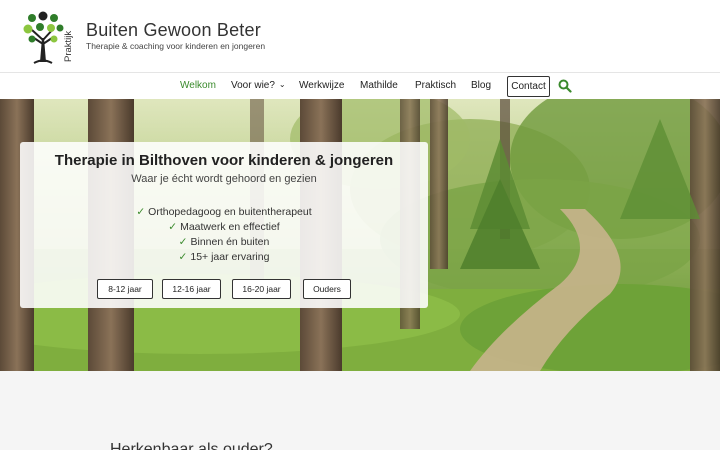 The image size is (720, 450). What do you see at coordinates (198, 85) in the screenshot?
I see `nav-item-welkom: Welkom` at bounding box center [198, 85].